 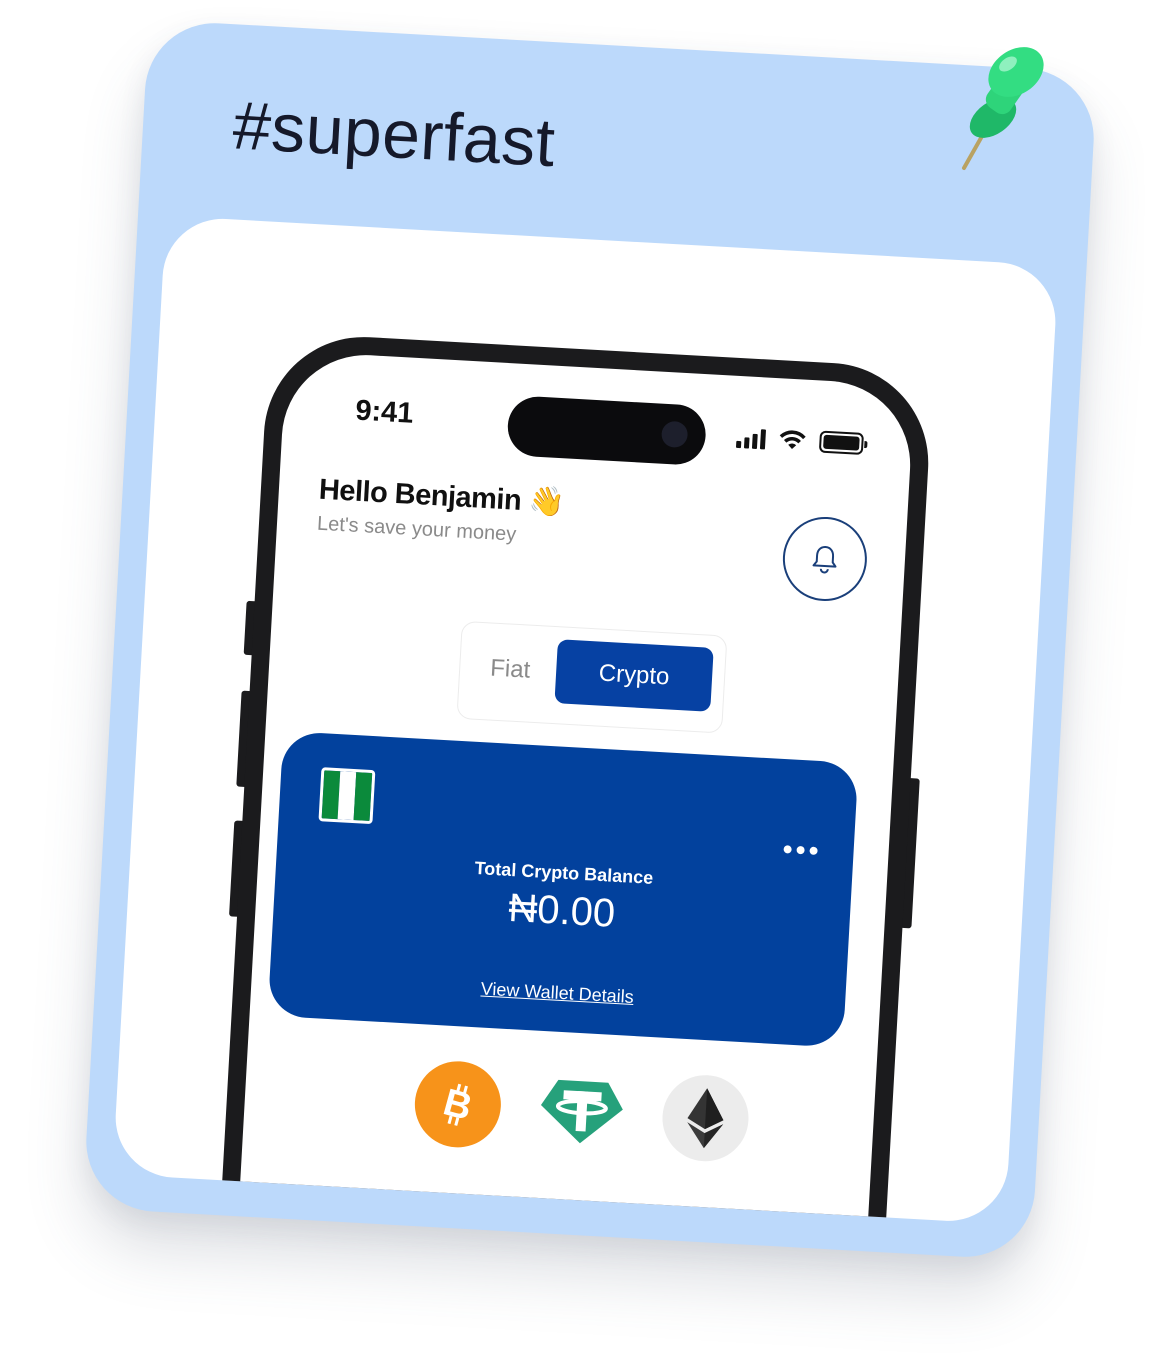 I want to click on dynamic-island, so click(x=607, y=431).